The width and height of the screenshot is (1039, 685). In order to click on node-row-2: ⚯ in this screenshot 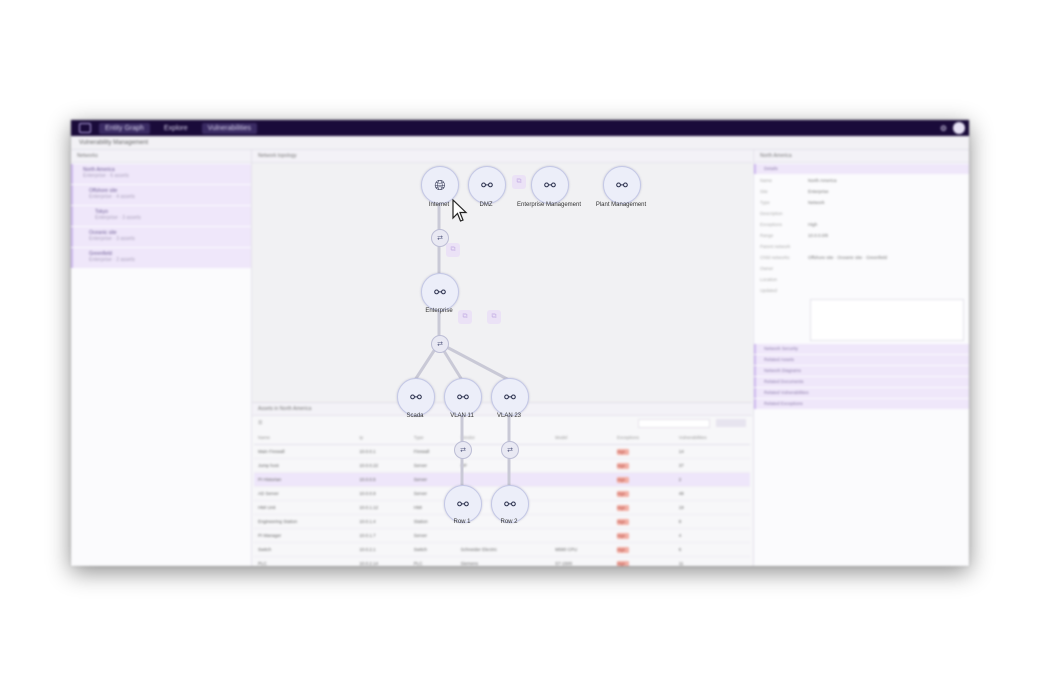, I will do `click(510, 504)`.